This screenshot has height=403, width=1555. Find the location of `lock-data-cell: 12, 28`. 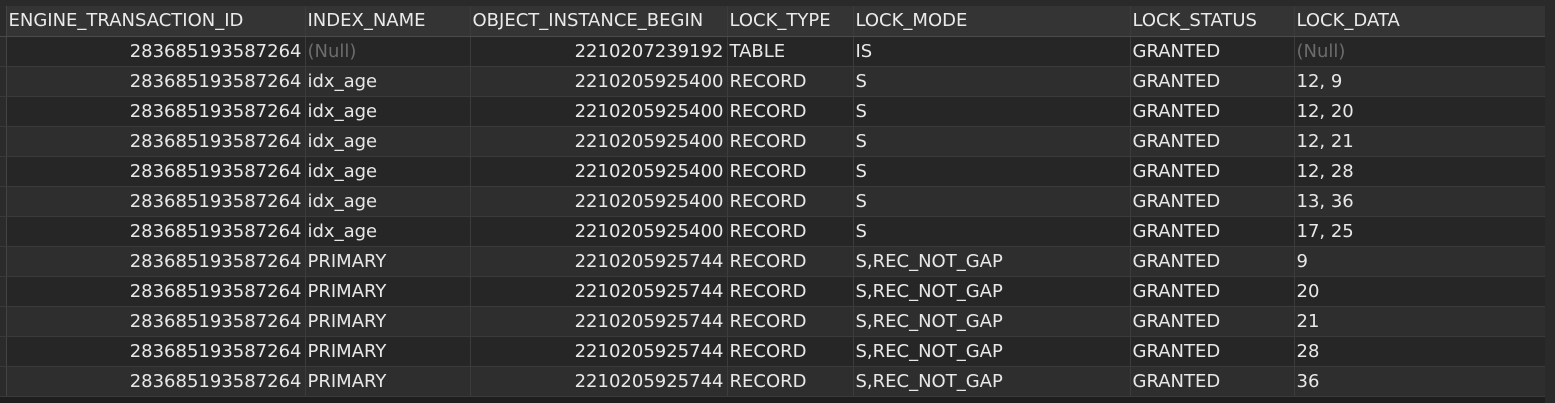

lock-data-cell: 12, 28 is located at coordinates (1420, 171).